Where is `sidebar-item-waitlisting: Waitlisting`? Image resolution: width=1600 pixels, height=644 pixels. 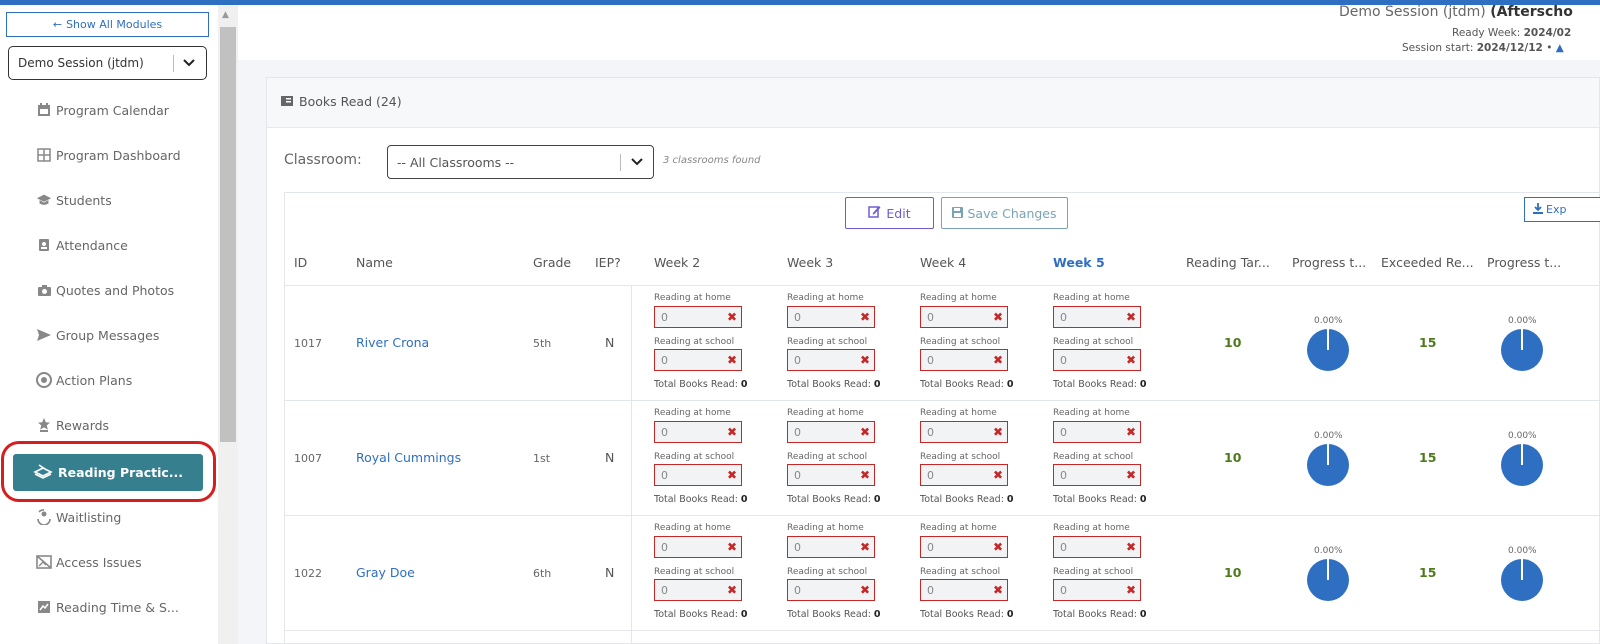
sidebar-item-waitlisting: Waitlisting is located at coordinates (78, 517).